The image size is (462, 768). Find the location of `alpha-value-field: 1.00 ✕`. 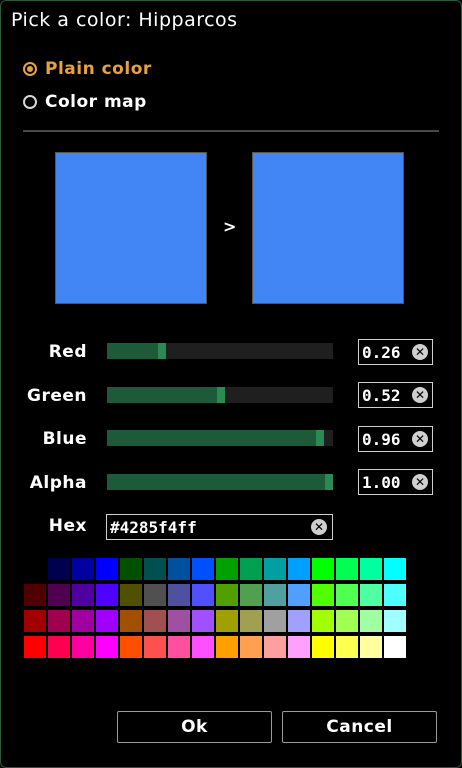

alpha-value-field: 1.00 ✕ is located at coordinates (395, 482).